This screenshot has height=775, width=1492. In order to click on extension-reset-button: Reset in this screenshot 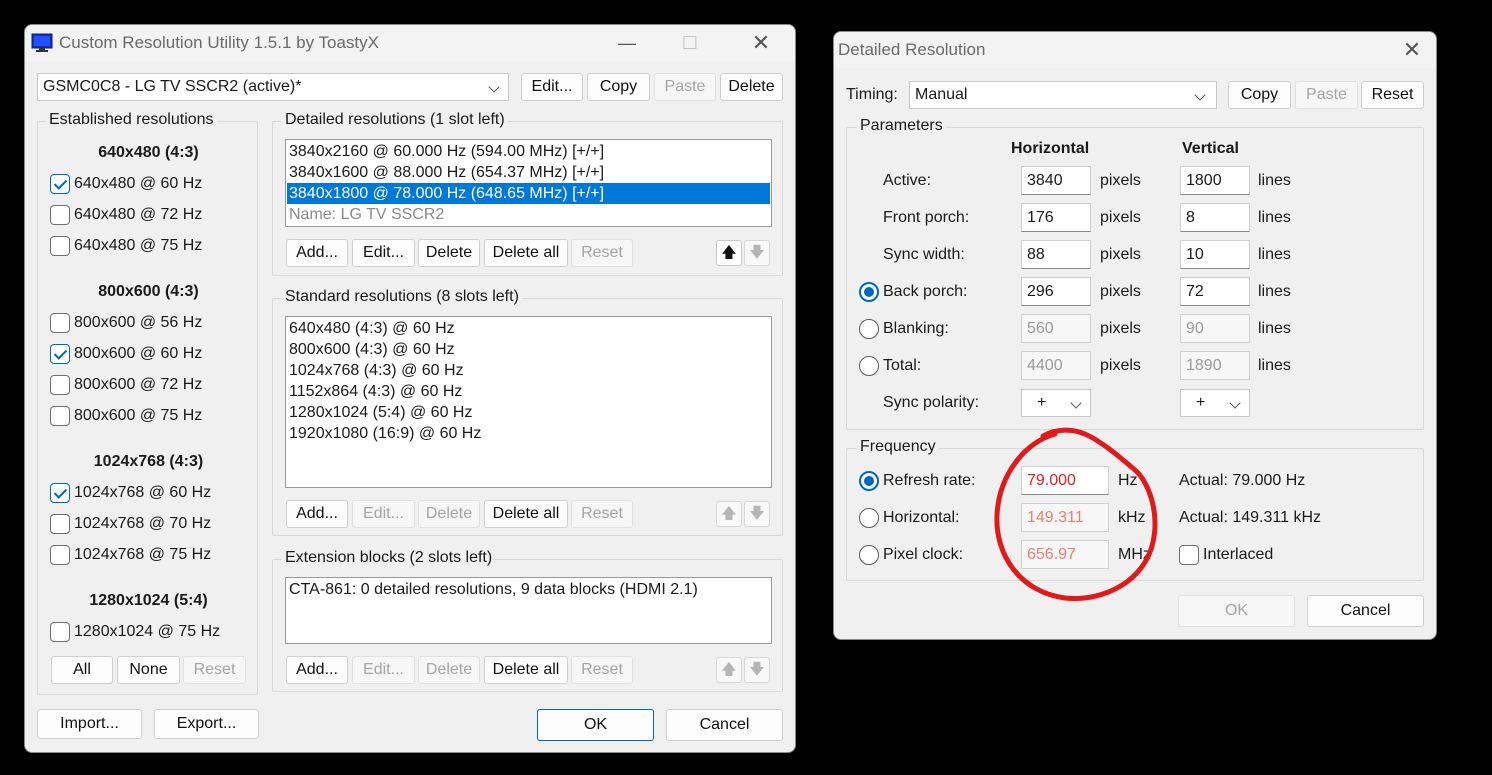, I will do `click(602, 670)`.